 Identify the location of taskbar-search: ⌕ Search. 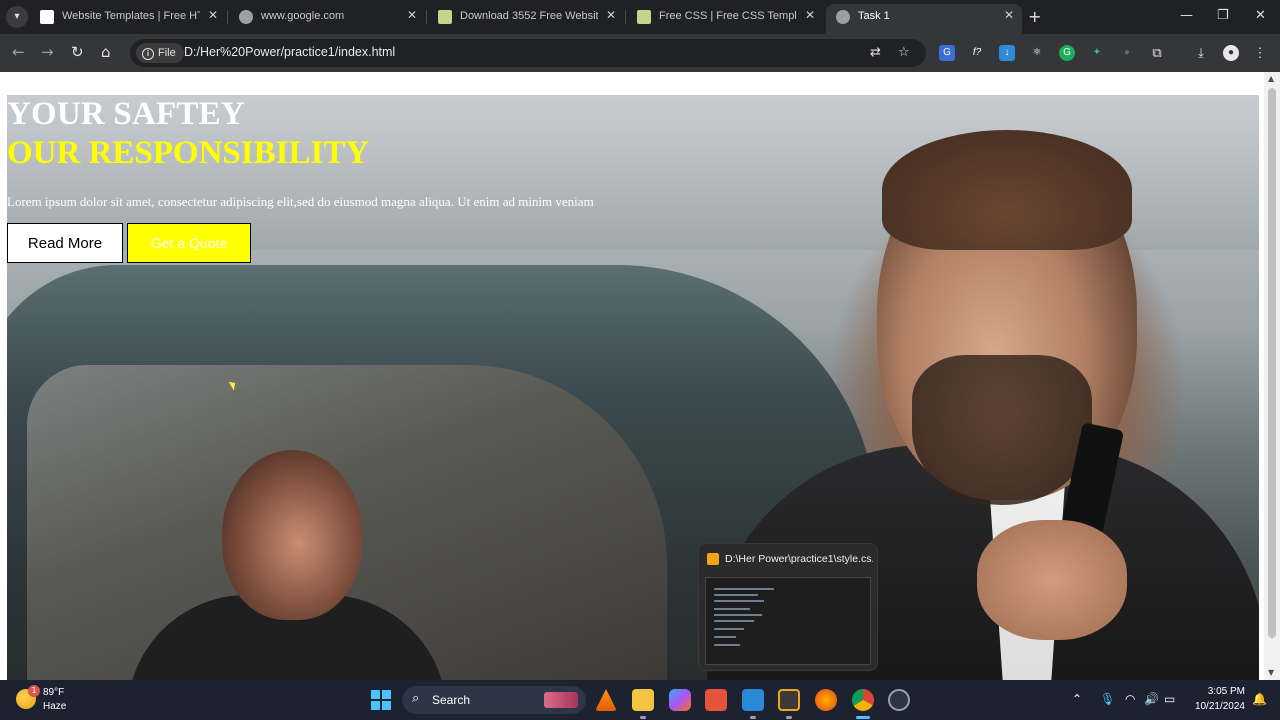
(494, 700).